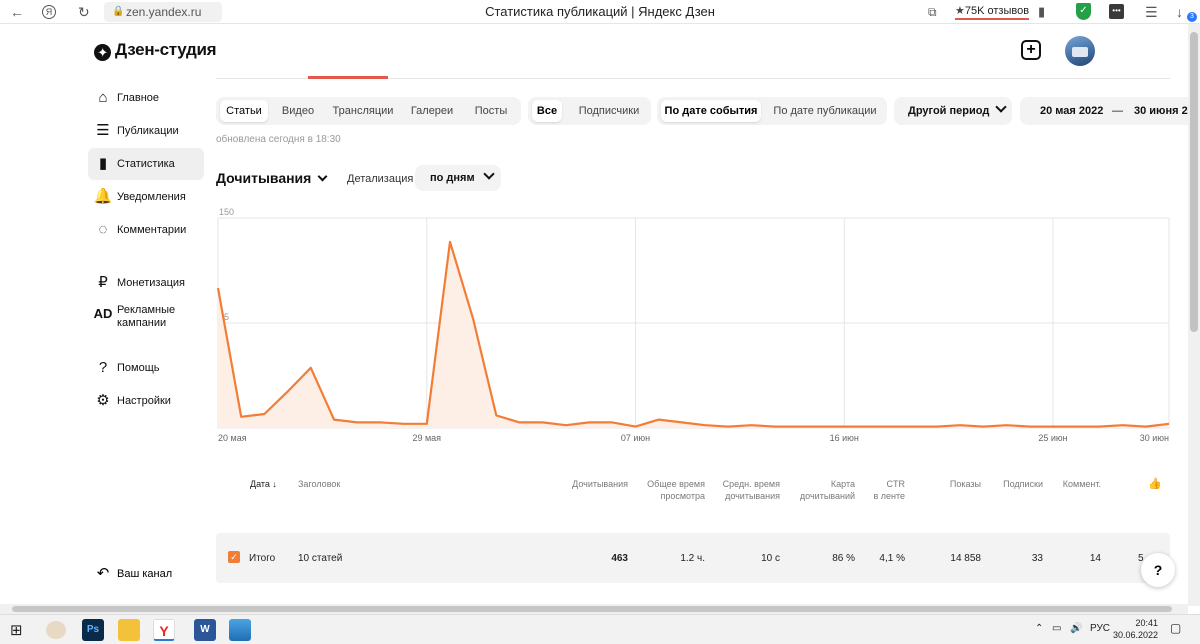 The height and width of the screenshot is (644, 1200). I want to click on col-avg-time: Средн. время дочитывания, so click(742, 490).